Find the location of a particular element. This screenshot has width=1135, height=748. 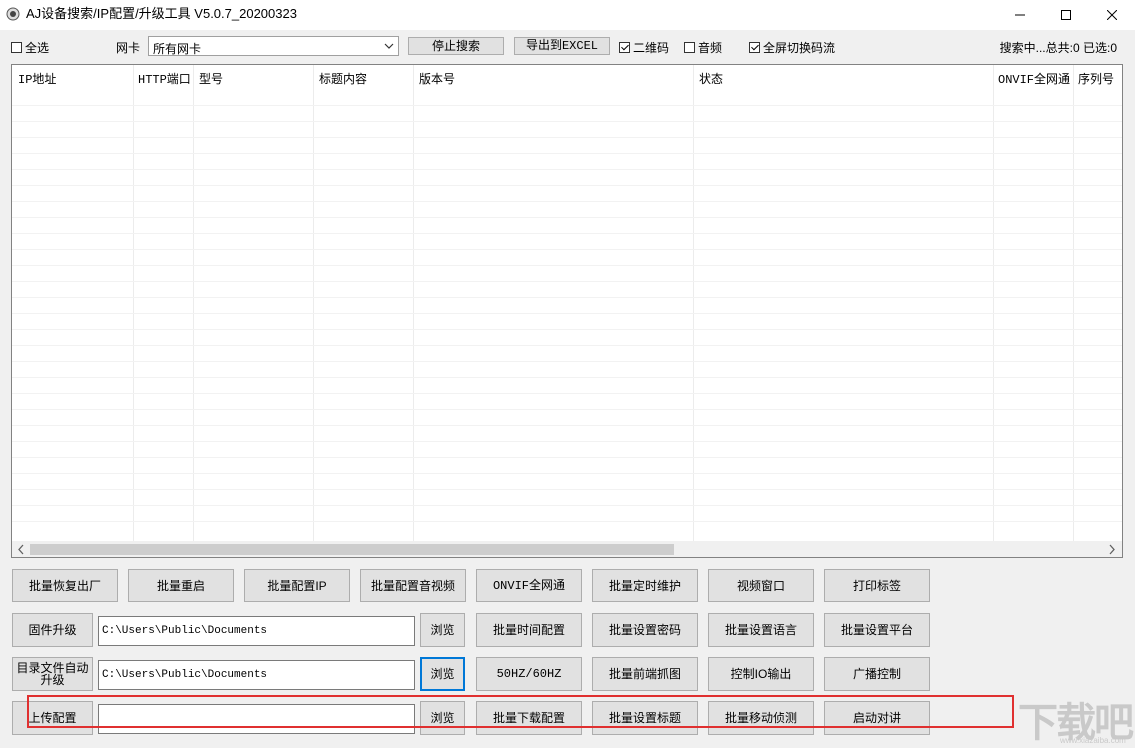

maximize-button is located at coordinates (1066, 15).